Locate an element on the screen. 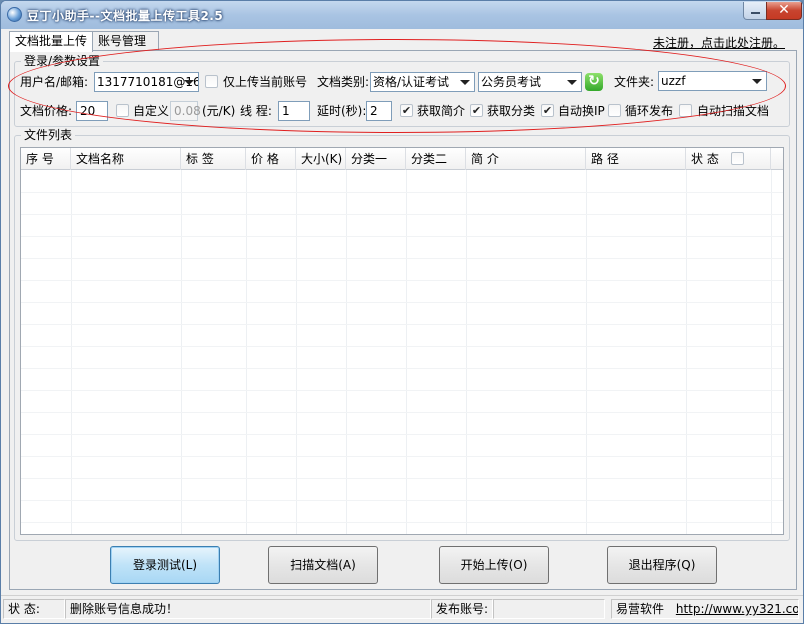 The width and height of the screenshot is (804, 624). get-intro-label: 获取简介 is located at coordinates (441, 111).